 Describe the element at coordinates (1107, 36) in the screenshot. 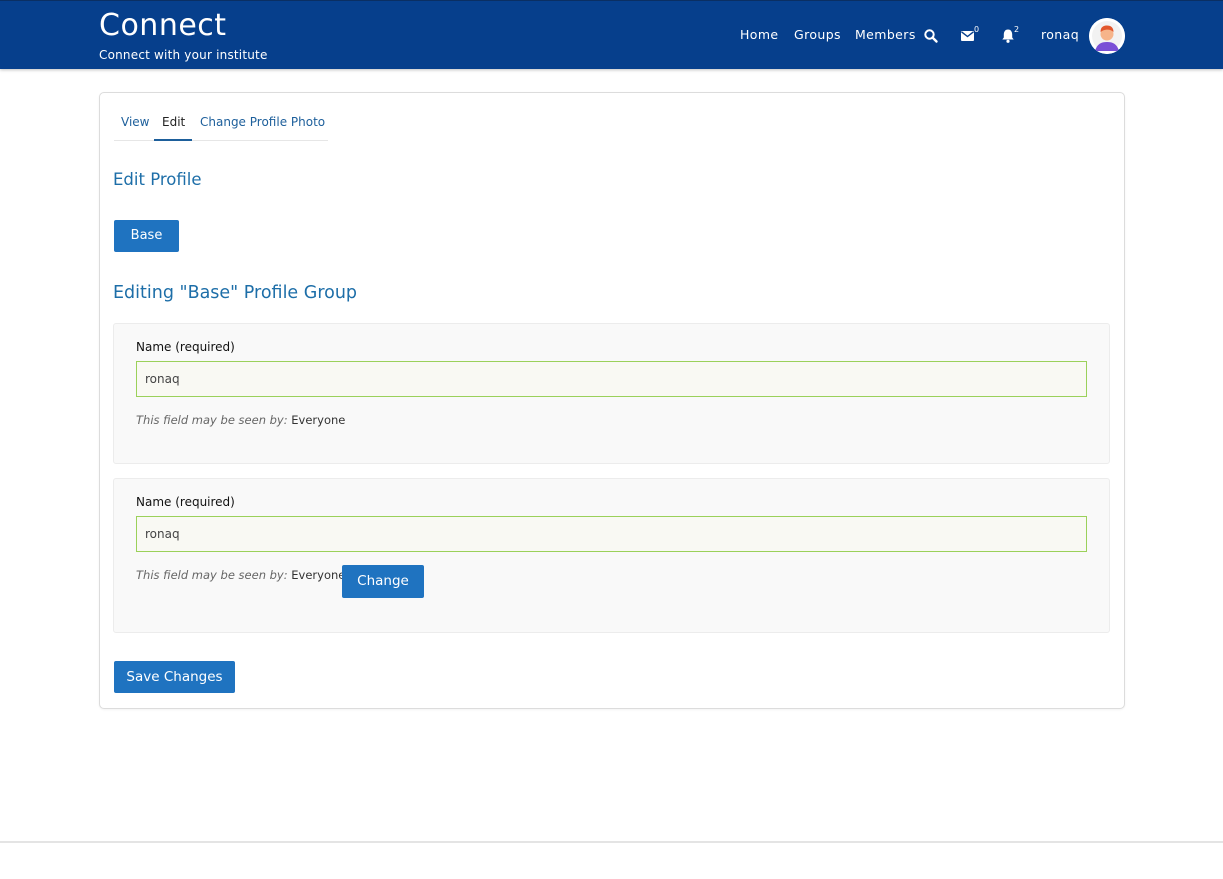

I see `avatar` at that location.